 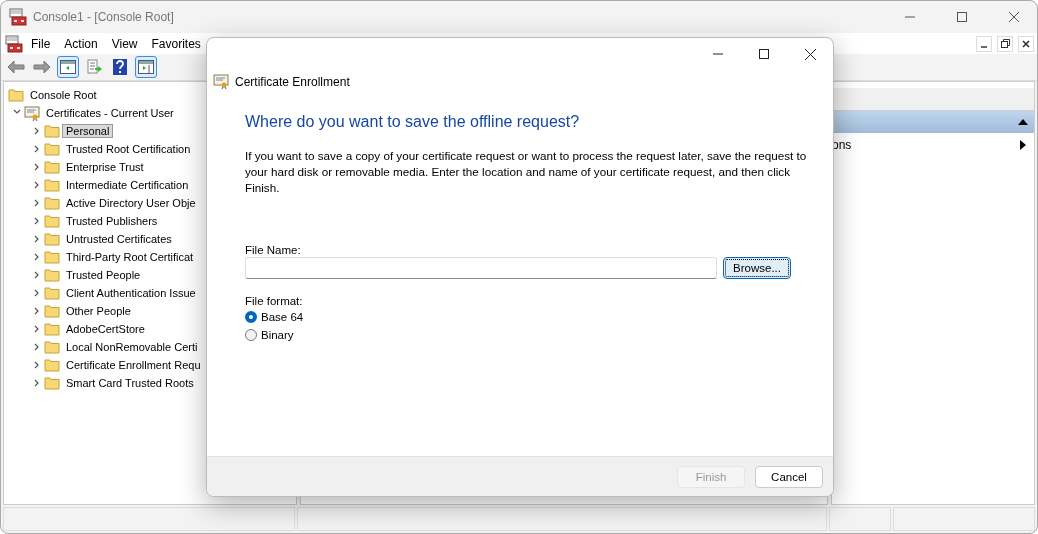 What do you see at coordinates (119, 239) in the screenshot?
I see `tree-item: Untrusted Certificates` at bounding box center [119, 239].